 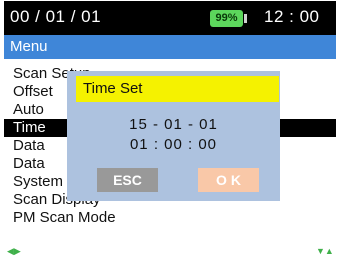 What do you see at coordinates (33, 91) in the screenshot?
I see `menu-item-label: Offset` at bounding box center [33, 91].